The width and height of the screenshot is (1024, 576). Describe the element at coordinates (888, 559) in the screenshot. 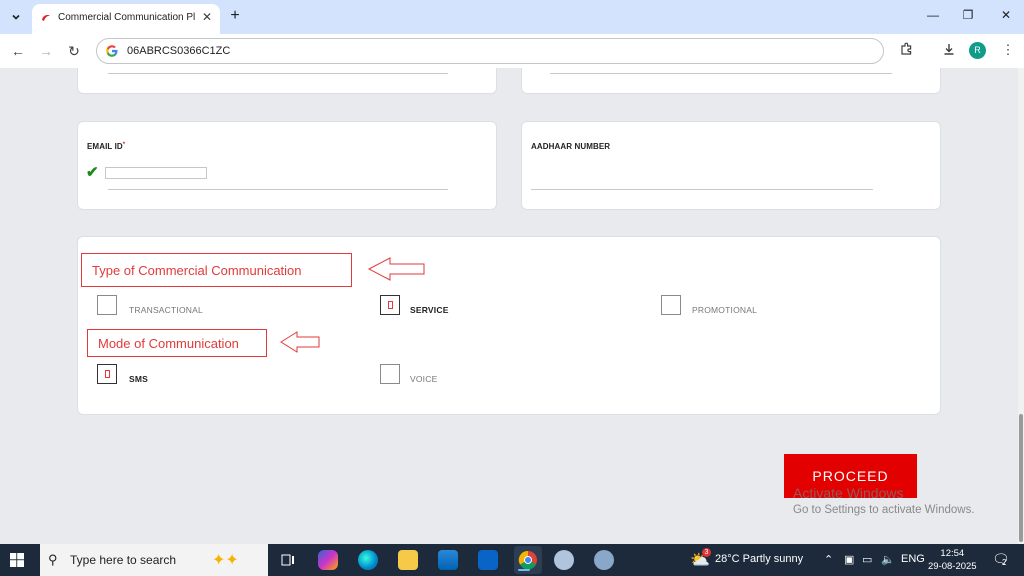

I see `volume-icon: 🔈` at that location.